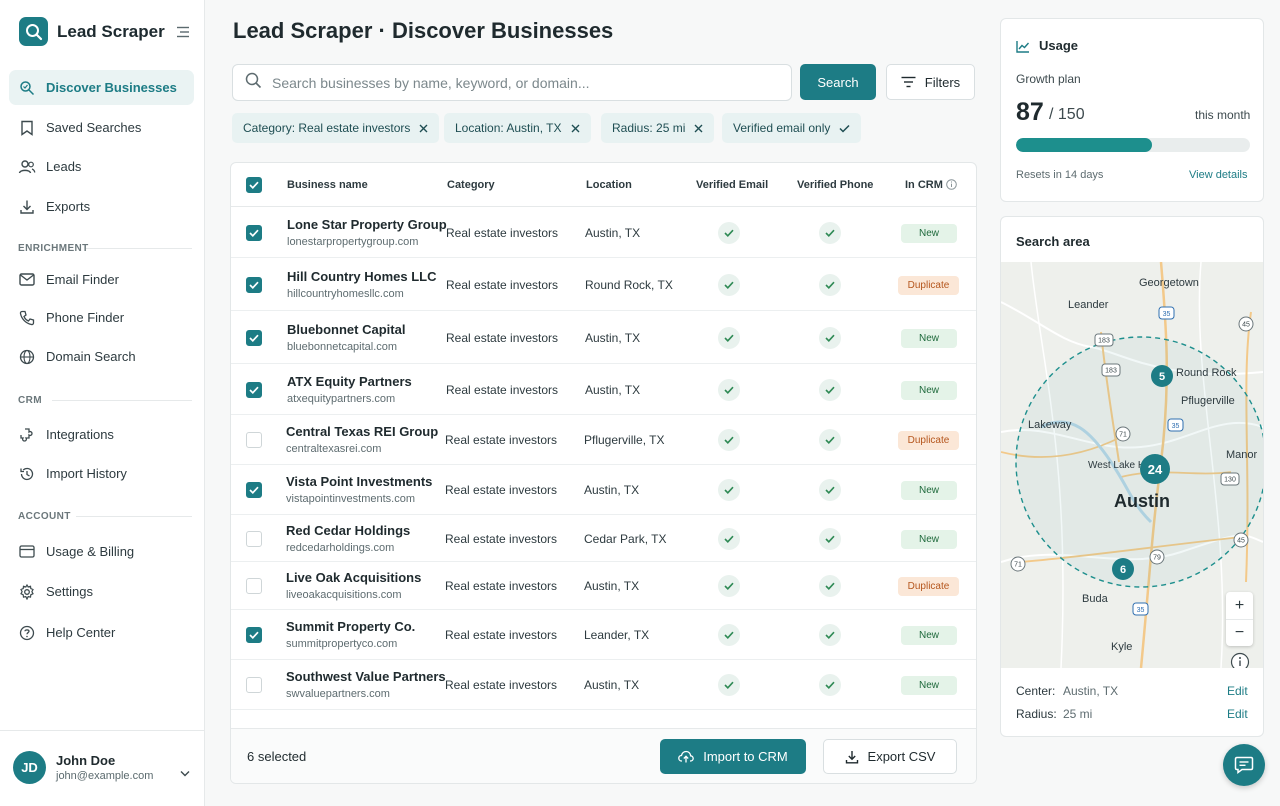 The image size is (1280, 806). I want to click on sidebar-item-saved-searches: Saved Searches, so click(101, 127).